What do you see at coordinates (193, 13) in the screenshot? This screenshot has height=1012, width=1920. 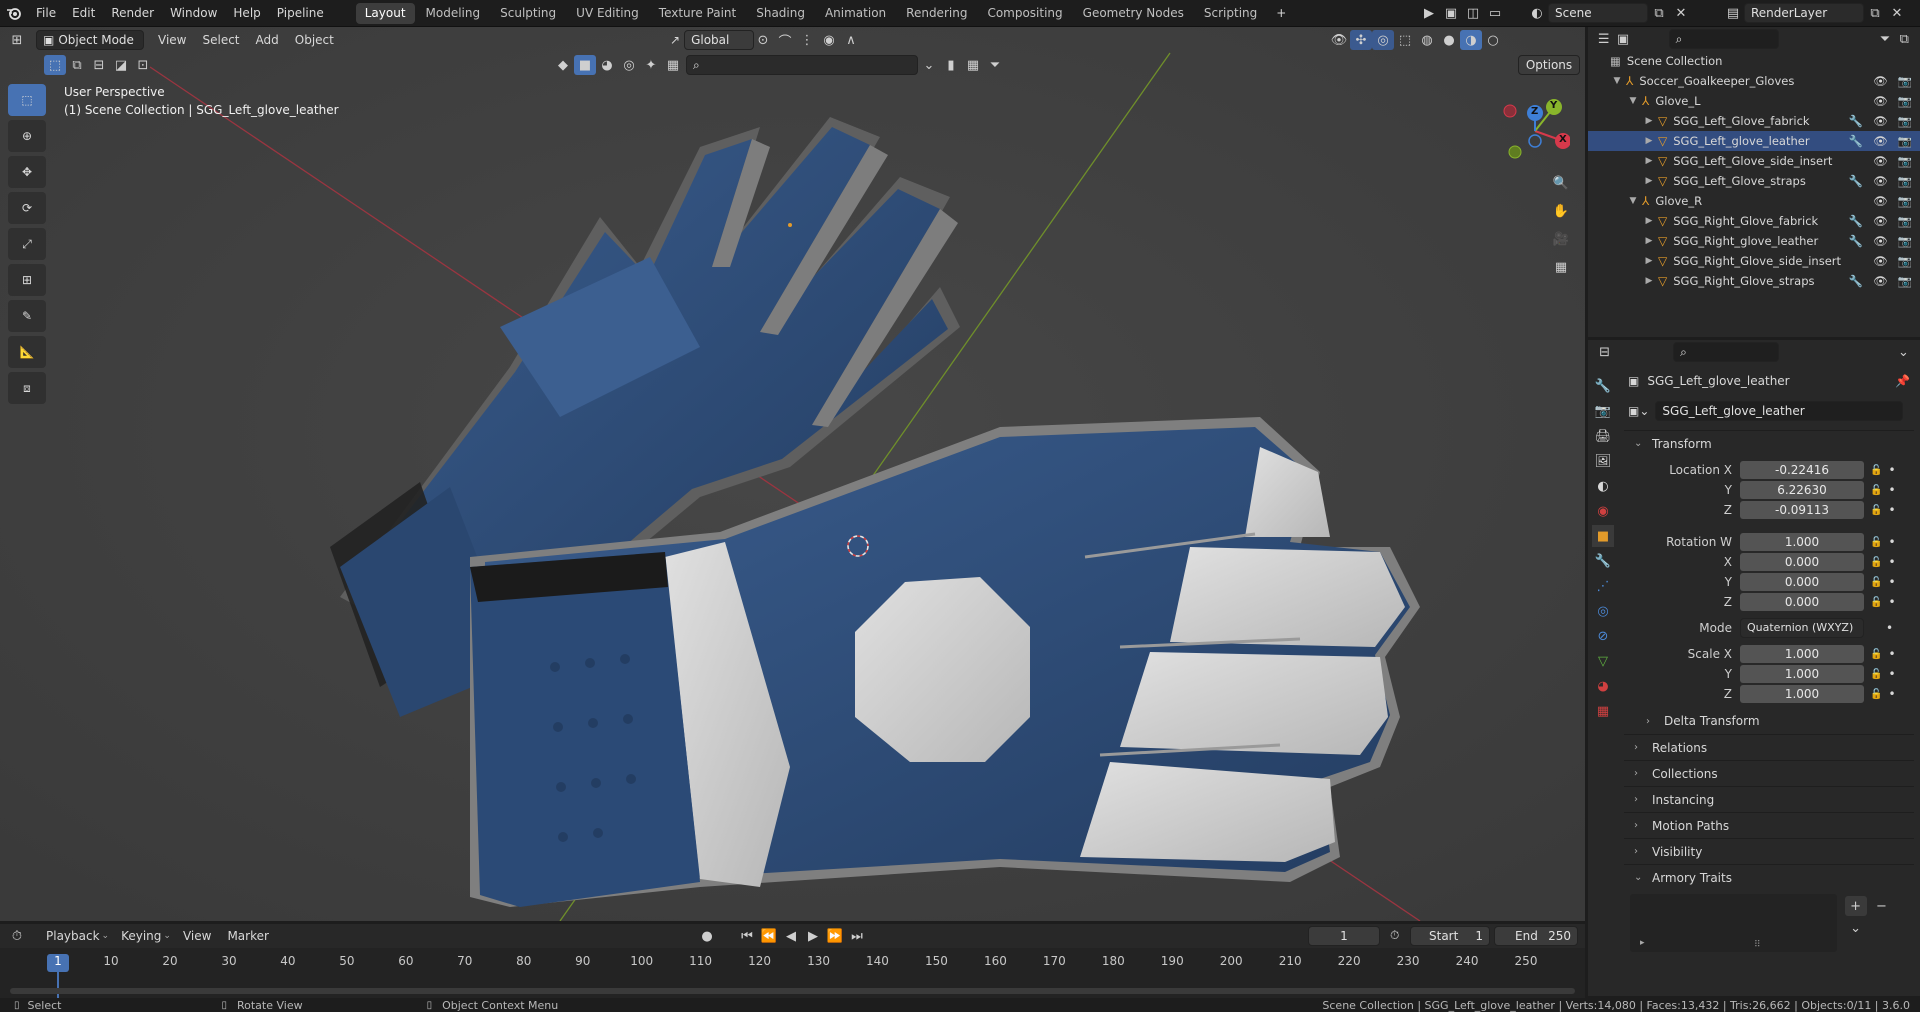 I see `menu-window: Window` at bounding box center [193, 13].